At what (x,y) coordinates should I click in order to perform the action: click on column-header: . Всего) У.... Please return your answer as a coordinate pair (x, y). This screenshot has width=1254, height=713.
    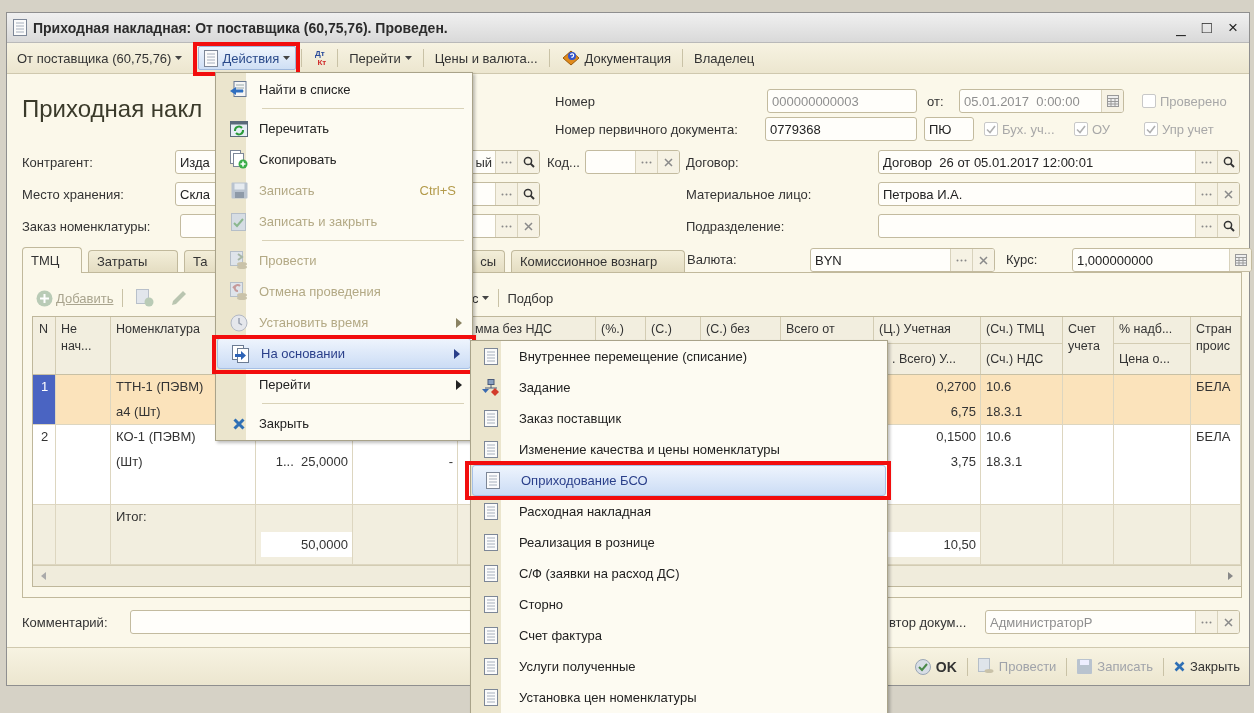
    Looking at the image, I should click on (934, 359).